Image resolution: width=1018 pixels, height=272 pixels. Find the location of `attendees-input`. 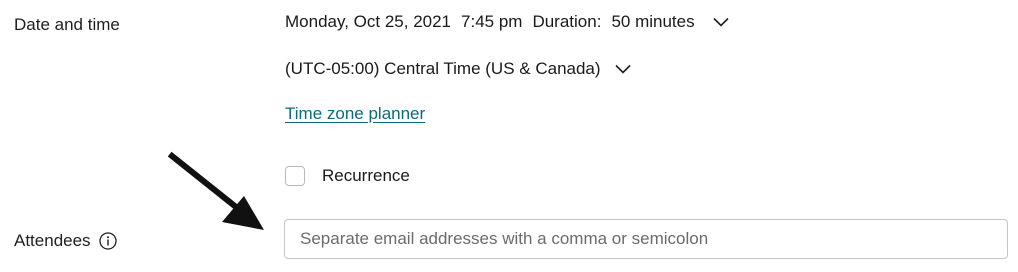

attendees-input is located at coordinates (646, 239).